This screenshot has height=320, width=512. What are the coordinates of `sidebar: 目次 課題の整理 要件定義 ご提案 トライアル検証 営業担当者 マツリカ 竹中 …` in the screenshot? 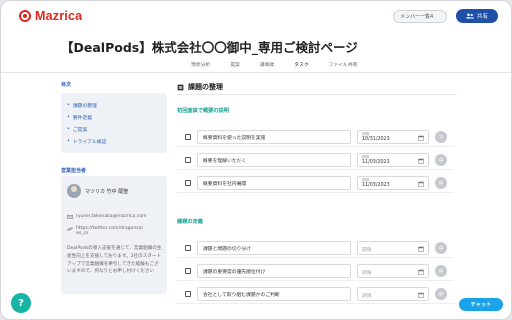 It's located at (114, 187).